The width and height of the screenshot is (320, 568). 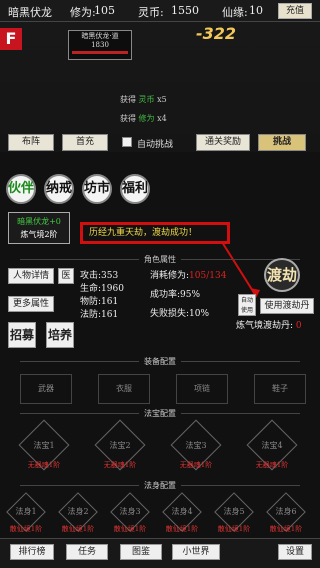 What do you see at coordinates (155, 233) in the screenshot?
I see `breakthrough-notice: 历经九重天劫，渡劫成功！` at bounding box center [155, 233].